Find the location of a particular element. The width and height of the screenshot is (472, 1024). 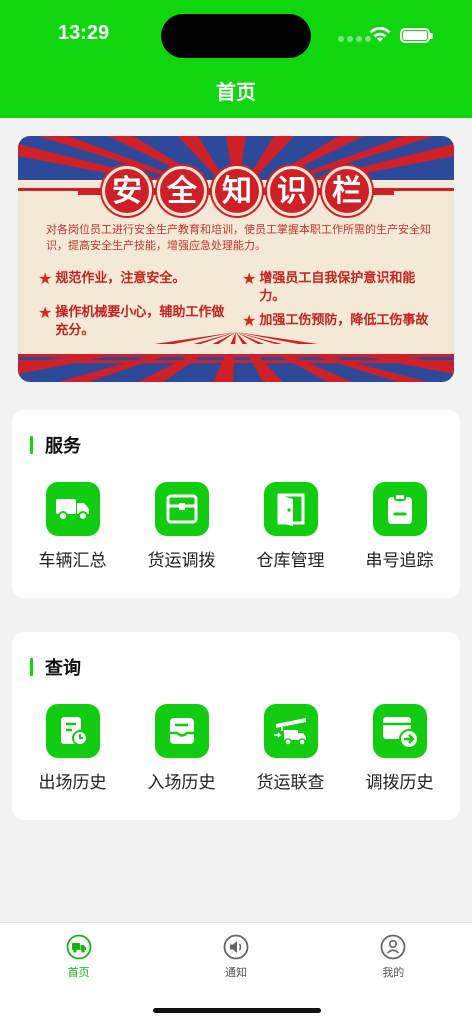

services-title: 服务 is located at coordinates (63, 446).